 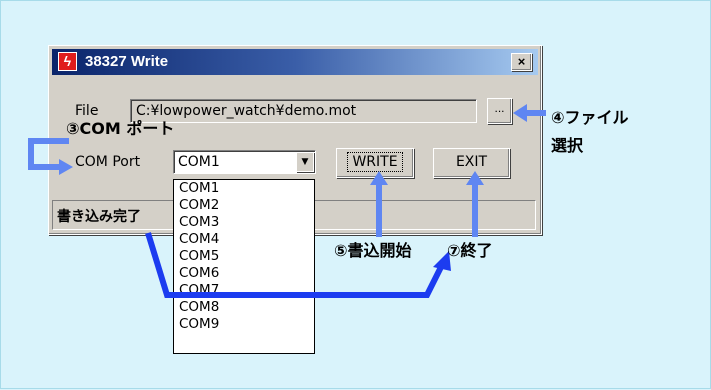 I want to click on com-option: COM8, so click(x=244, y=307).